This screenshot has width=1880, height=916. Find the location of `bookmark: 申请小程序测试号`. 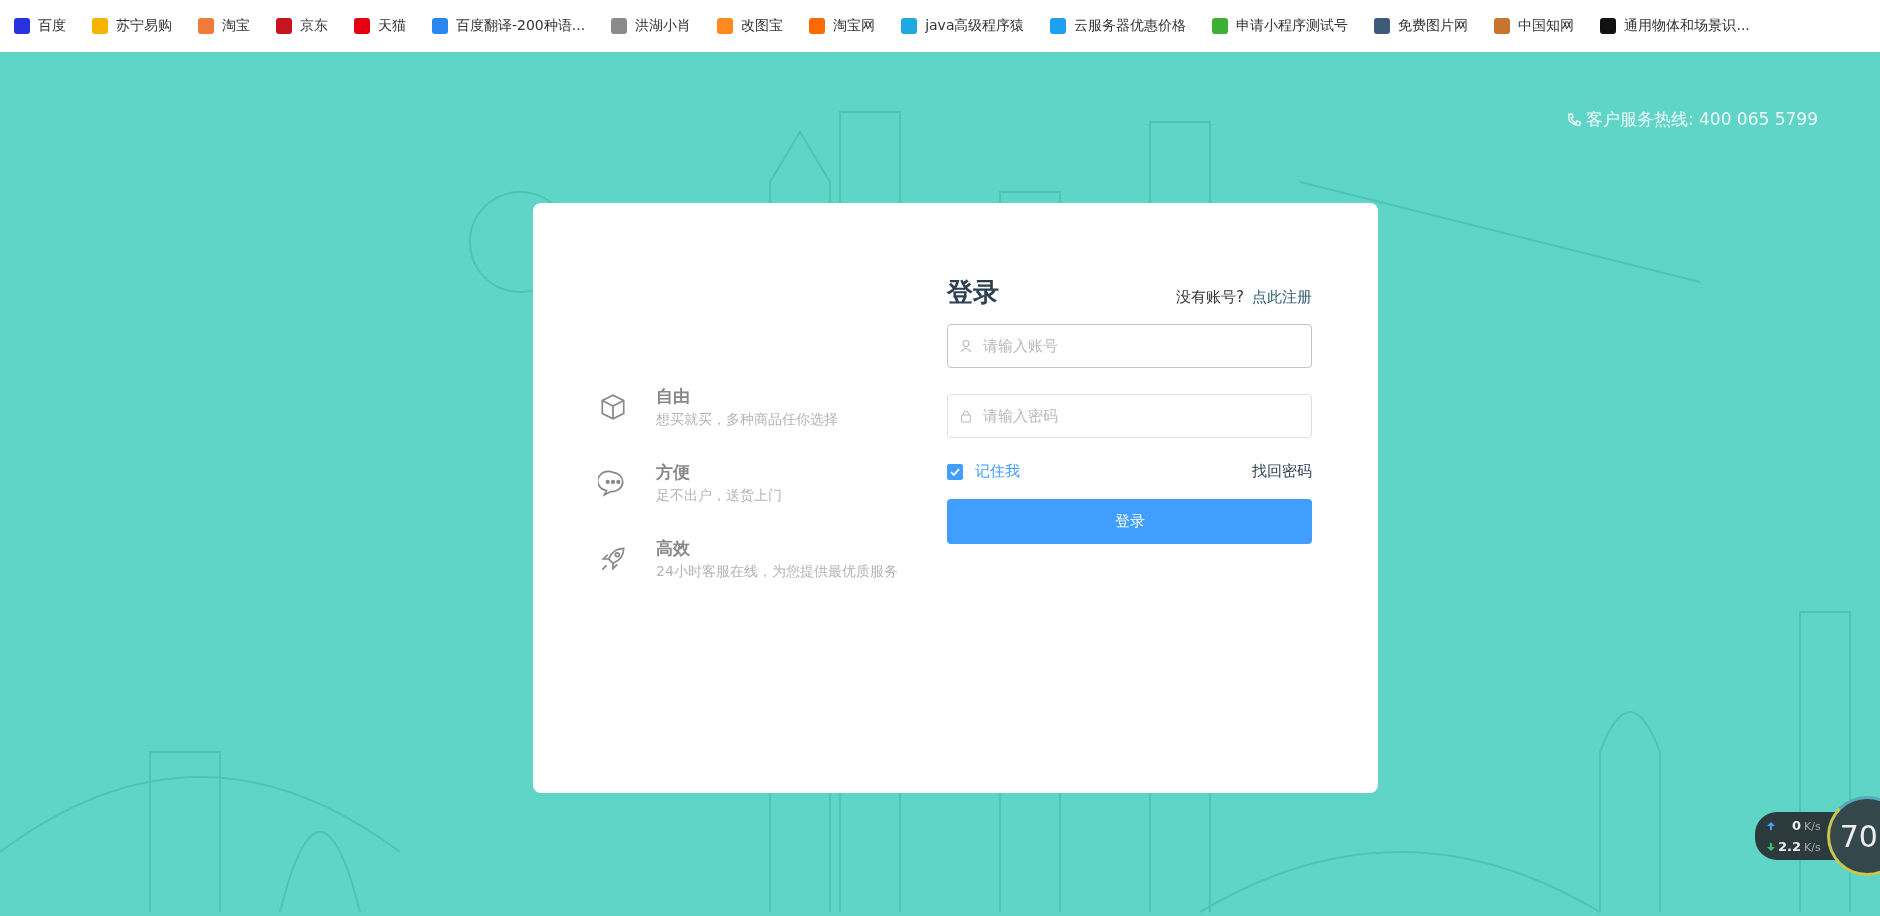

bookmark: 申请小程序测试号 is located at coordinates (1280, 26).